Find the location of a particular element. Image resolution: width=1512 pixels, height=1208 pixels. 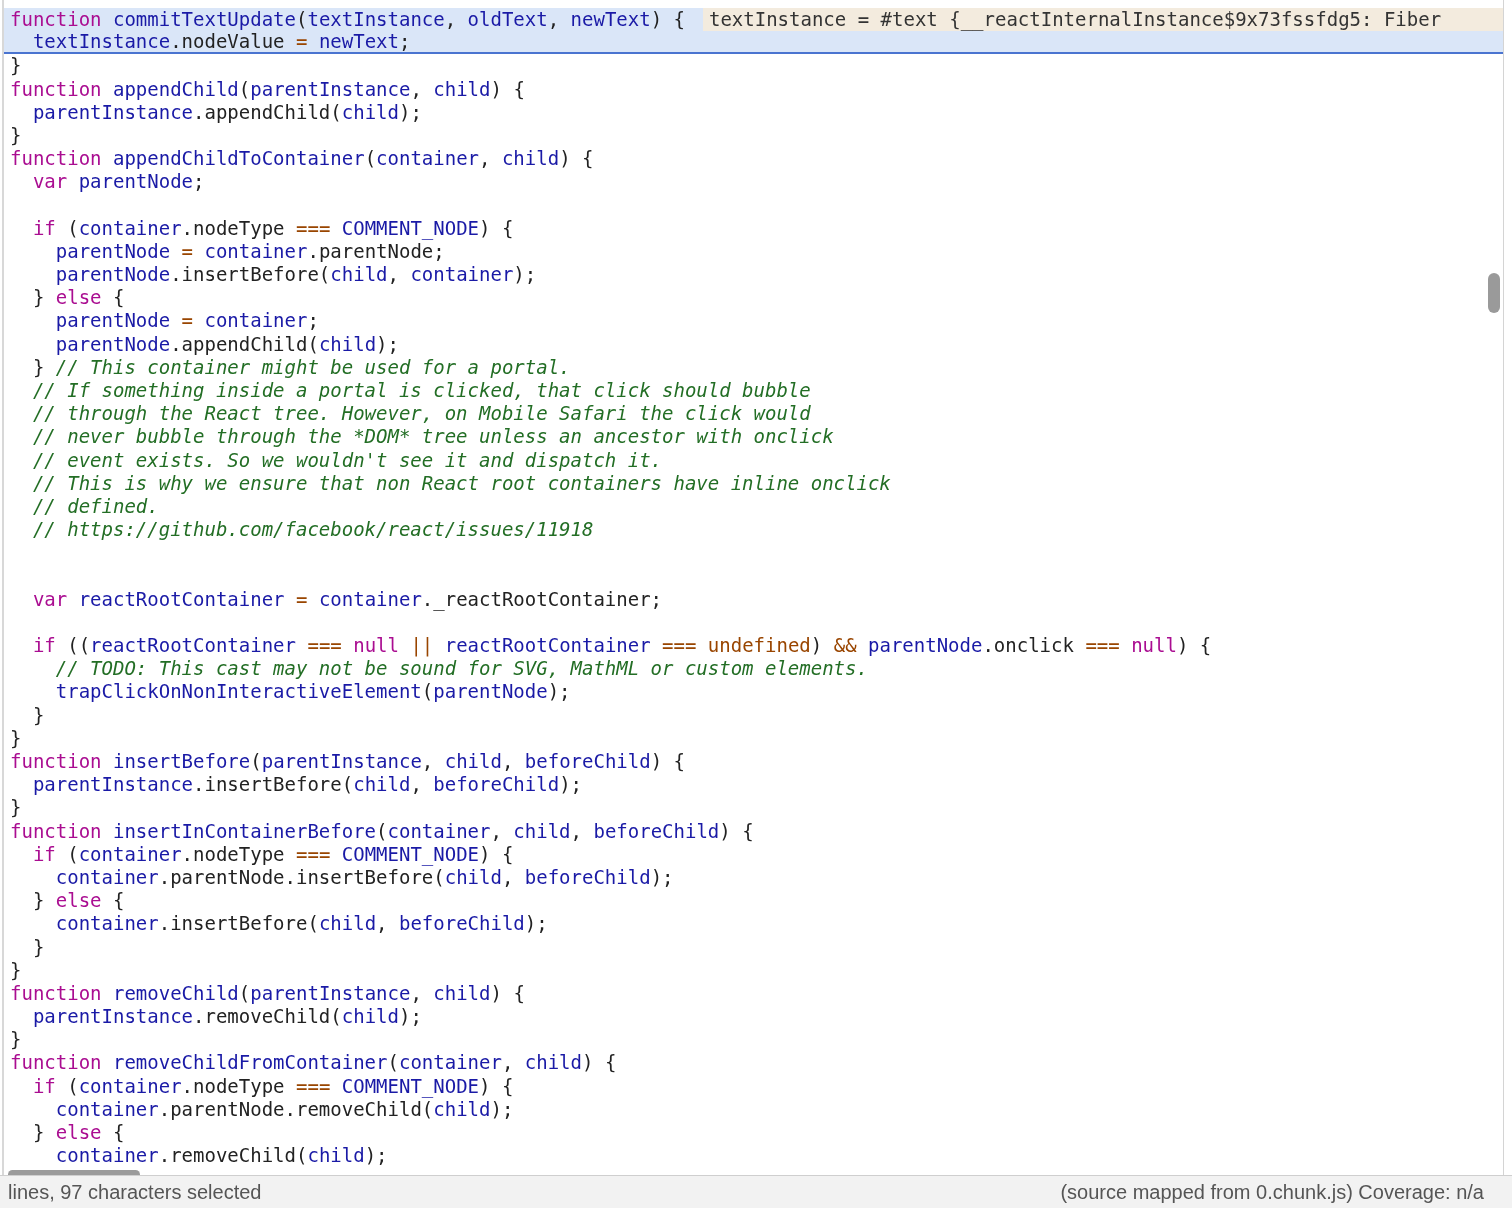

inline-value: textInstance = #text {__reactInternalInstance$9x73fssfdg5: Fiber is located at coordinates (1103, 20).